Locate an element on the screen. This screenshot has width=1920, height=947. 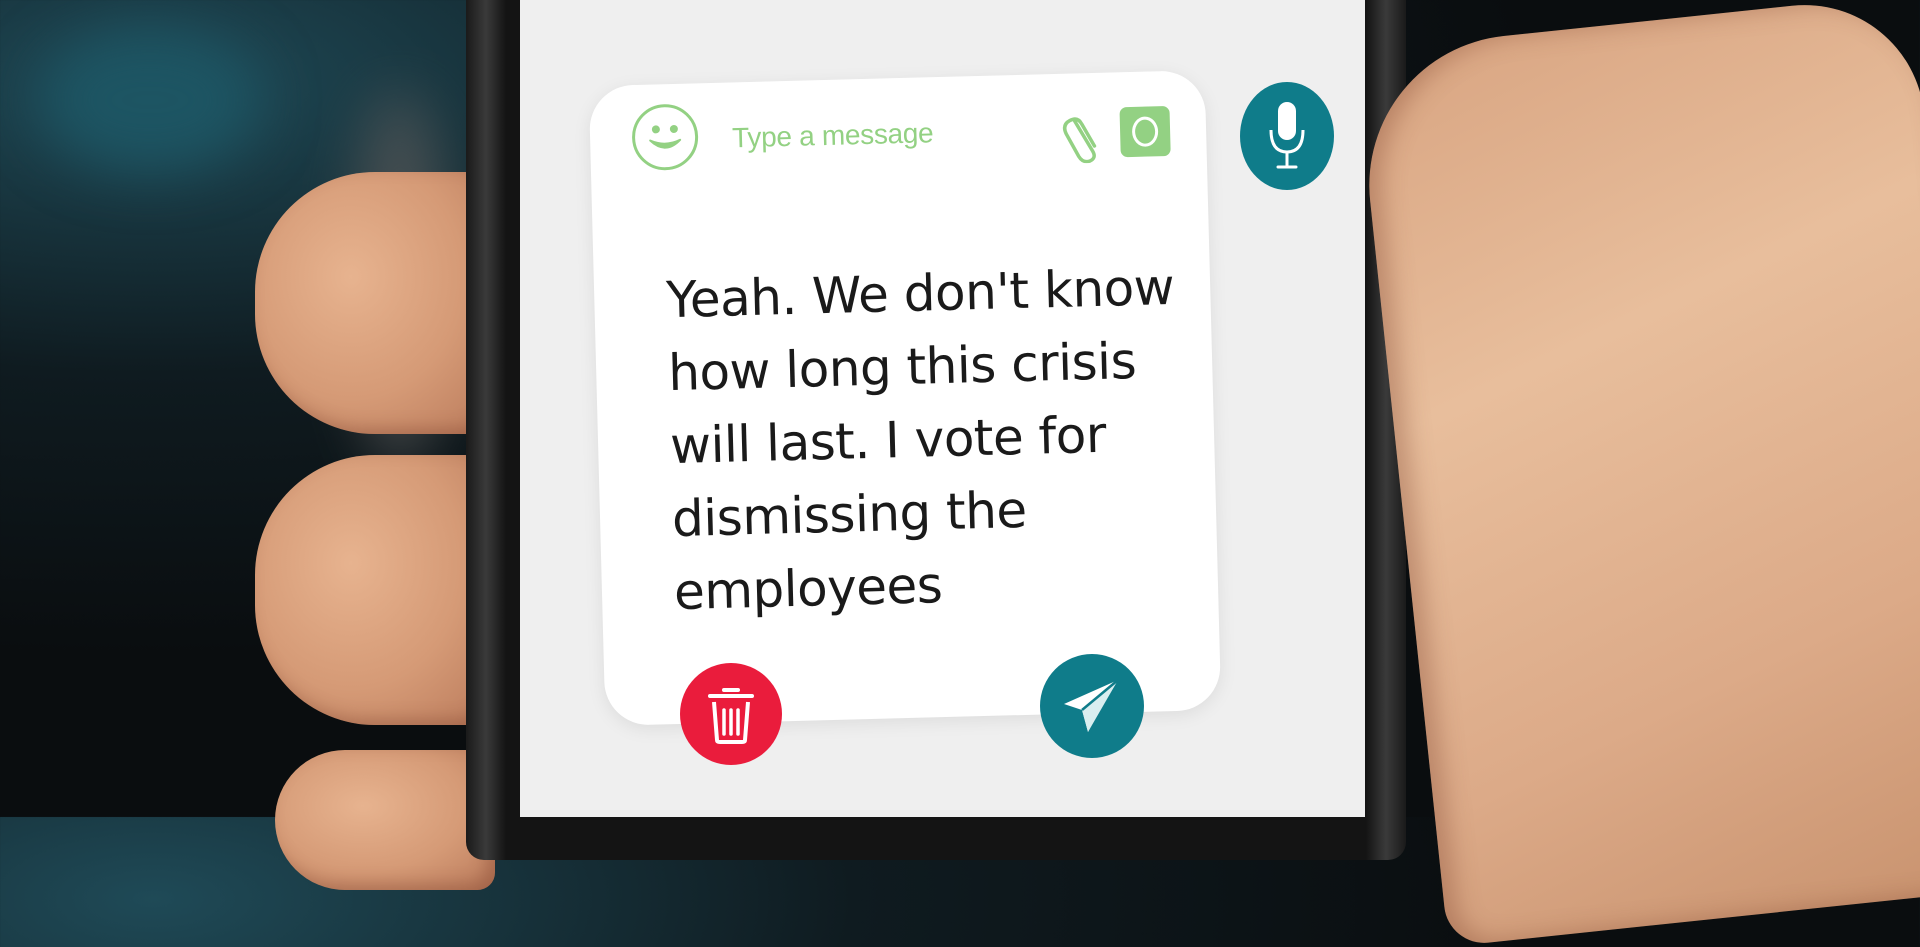
smiley-face-icon is located at coordinates (665, 136).